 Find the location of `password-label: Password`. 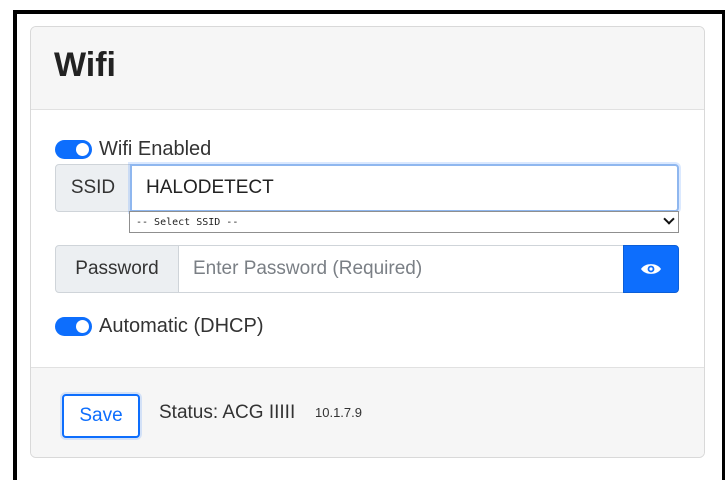

password-label: Password is located at coordinates (117, 269).